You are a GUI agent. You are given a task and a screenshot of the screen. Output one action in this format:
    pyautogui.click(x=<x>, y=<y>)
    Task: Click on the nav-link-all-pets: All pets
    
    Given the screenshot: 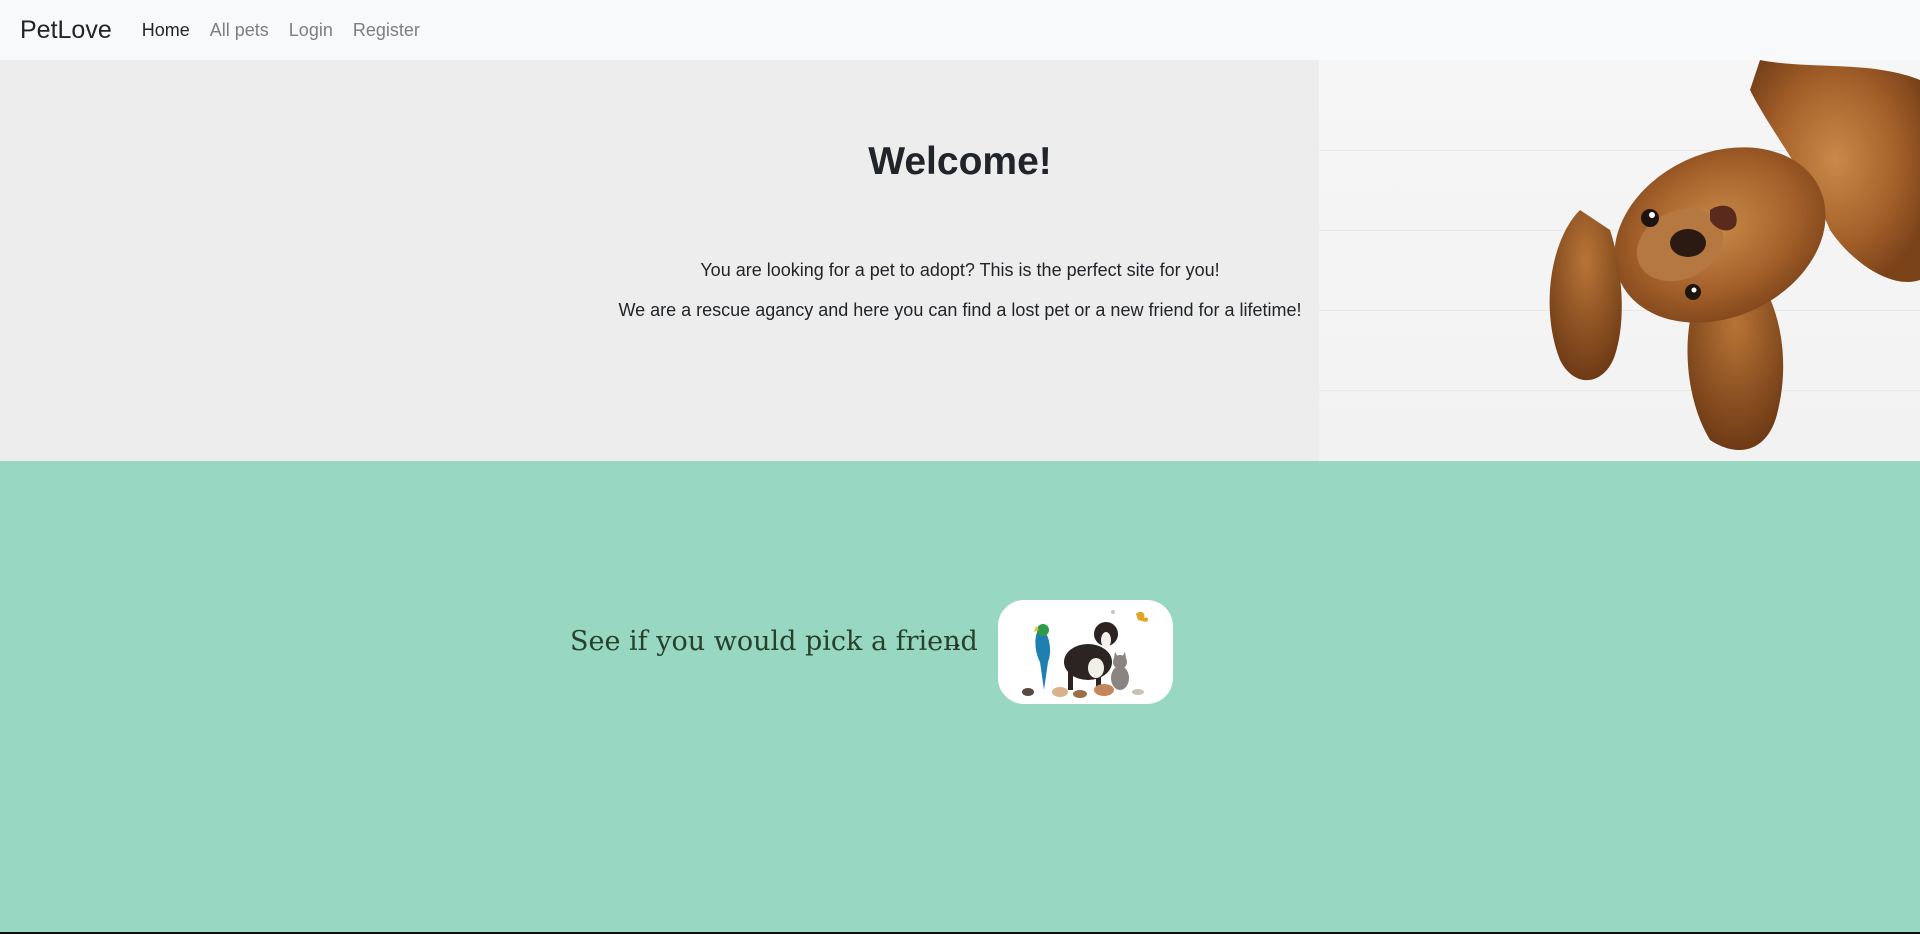 What is the action you would take?
    pyautogui.click(x=239, y=30)
    